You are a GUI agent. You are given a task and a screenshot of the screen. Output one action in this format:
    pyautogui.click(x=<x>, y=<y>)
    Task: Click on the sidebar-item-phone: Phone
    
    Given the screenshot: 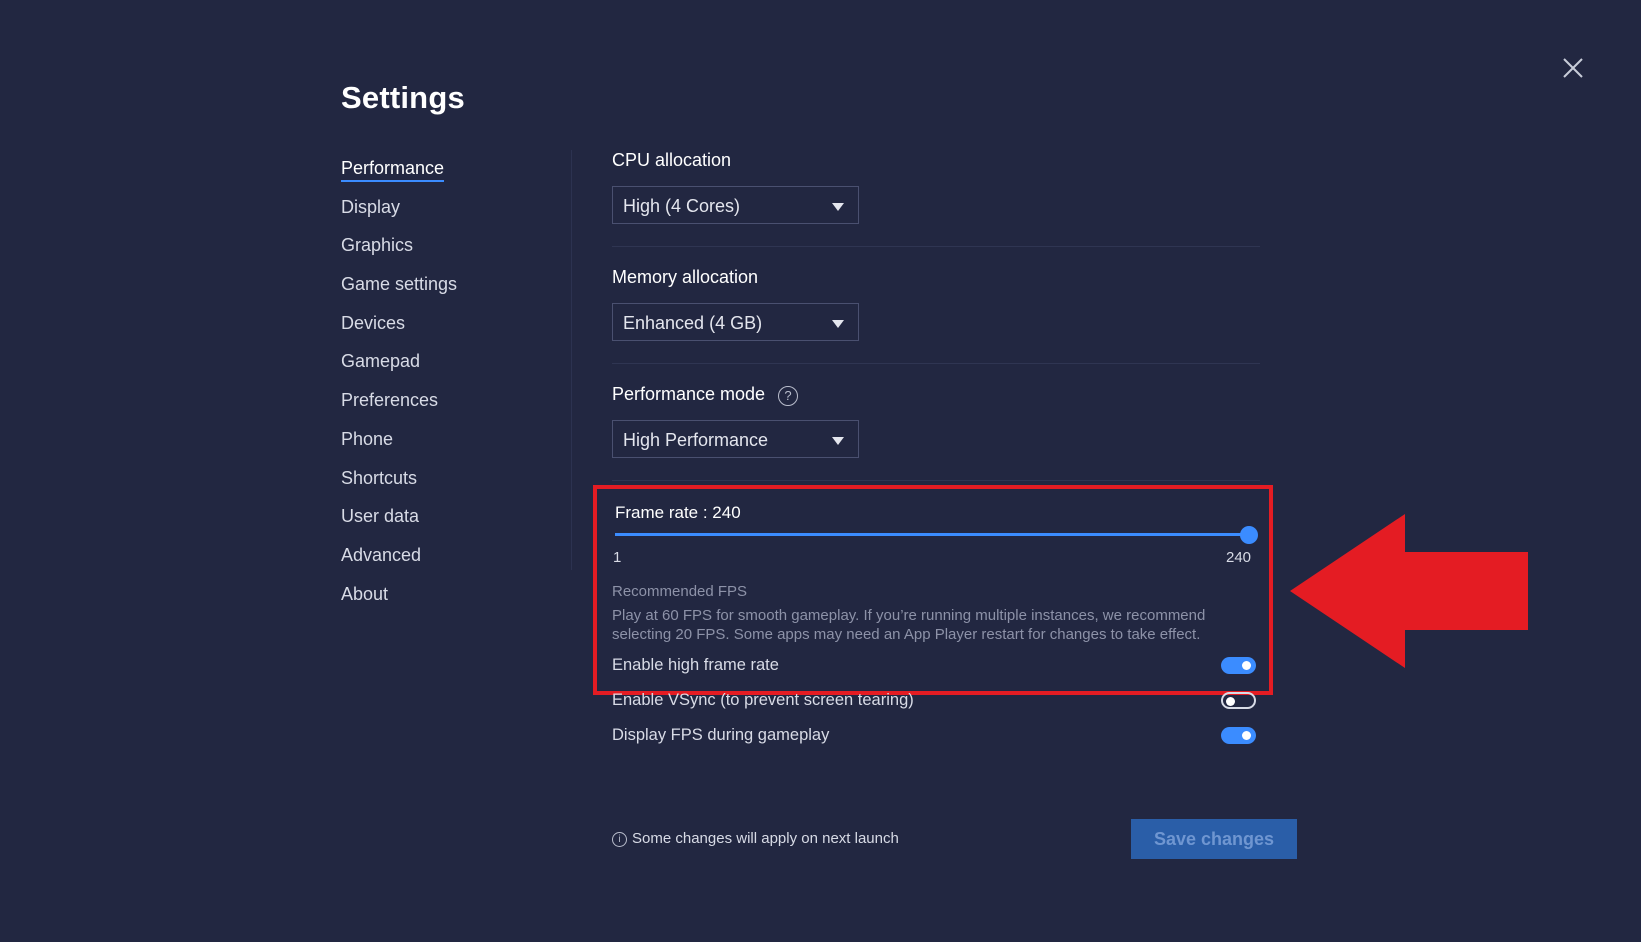 What is the action you would take?
    pyautogui.click(x=399, y=444)
    